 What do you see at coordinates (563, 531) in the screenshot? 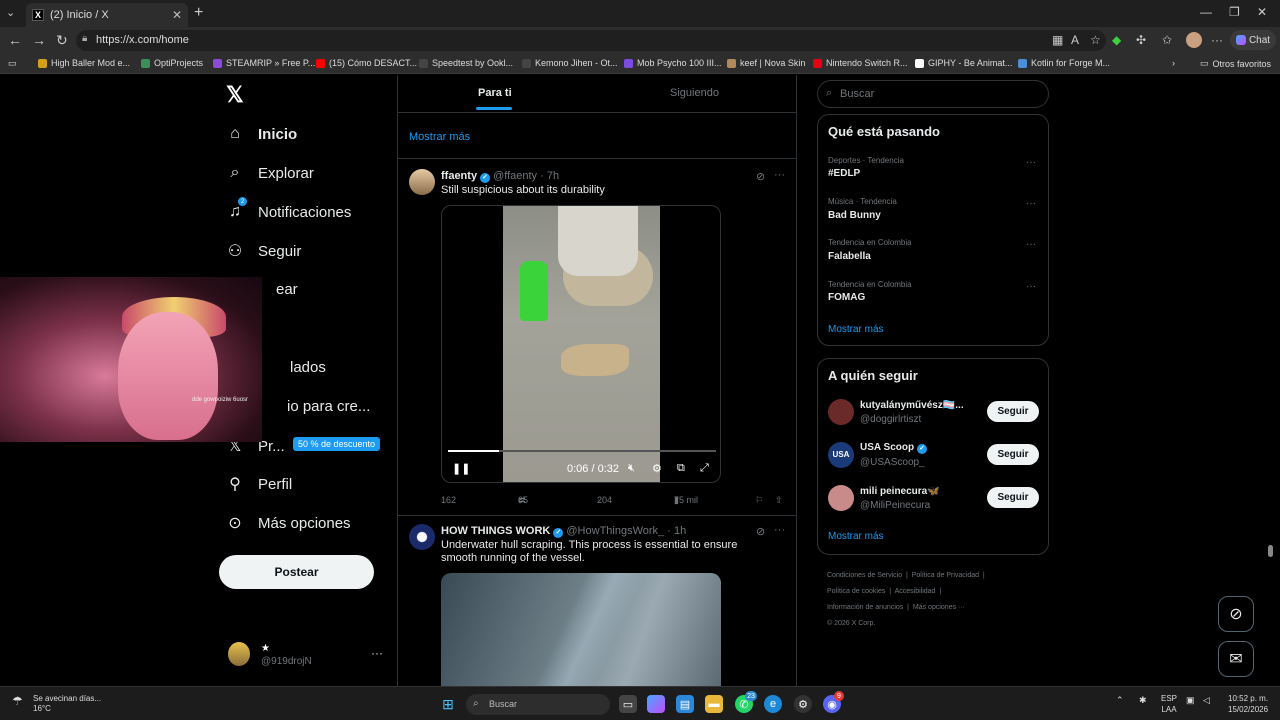
I see `tweet-author: HOW THINGS WORK ✓ @HowThingsWork_ · 1h` at bounding box center [563, 531].